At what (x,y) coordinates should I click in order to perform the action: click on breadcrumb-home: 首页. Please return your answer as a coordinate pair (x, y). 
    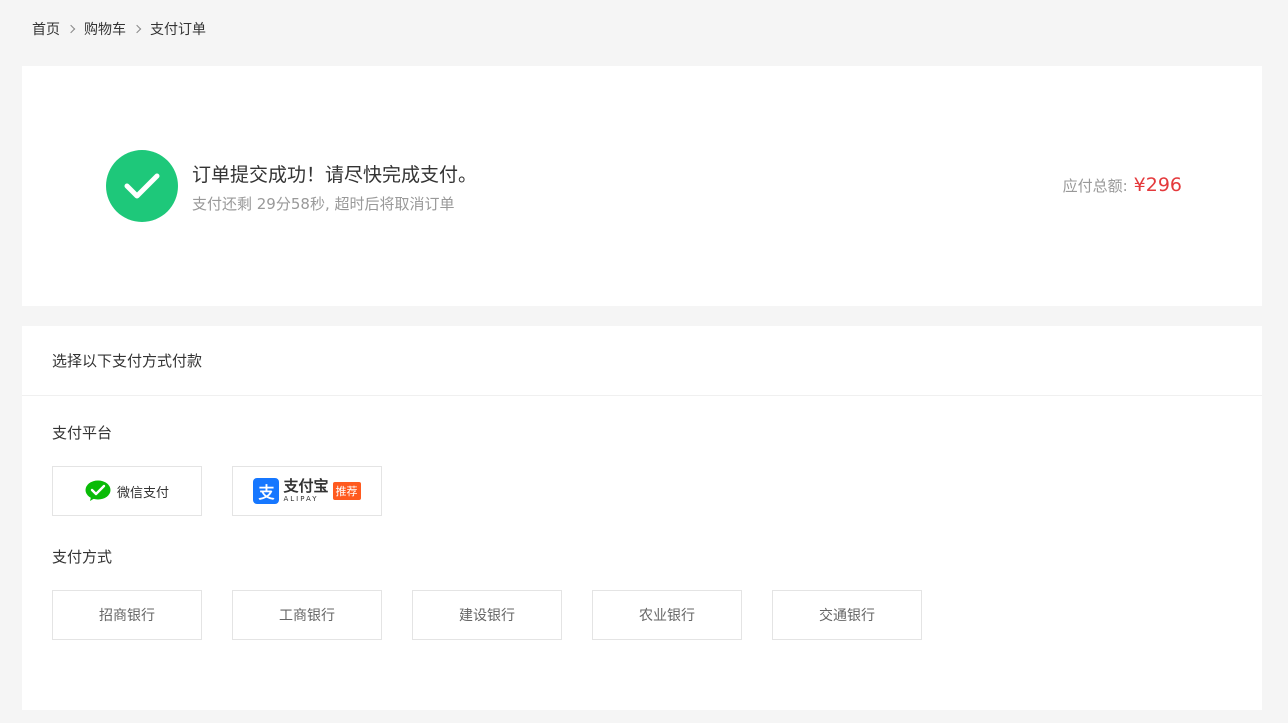
    Looking at the image, I should click on (46, 29).